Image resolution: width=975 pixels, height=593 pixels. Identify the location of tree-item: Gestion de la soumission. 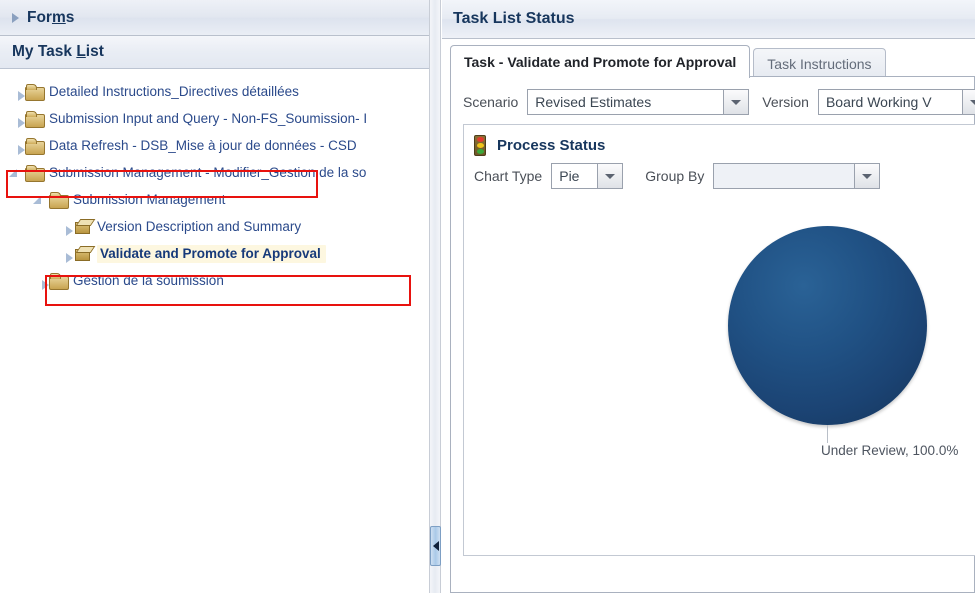
(214, 280).